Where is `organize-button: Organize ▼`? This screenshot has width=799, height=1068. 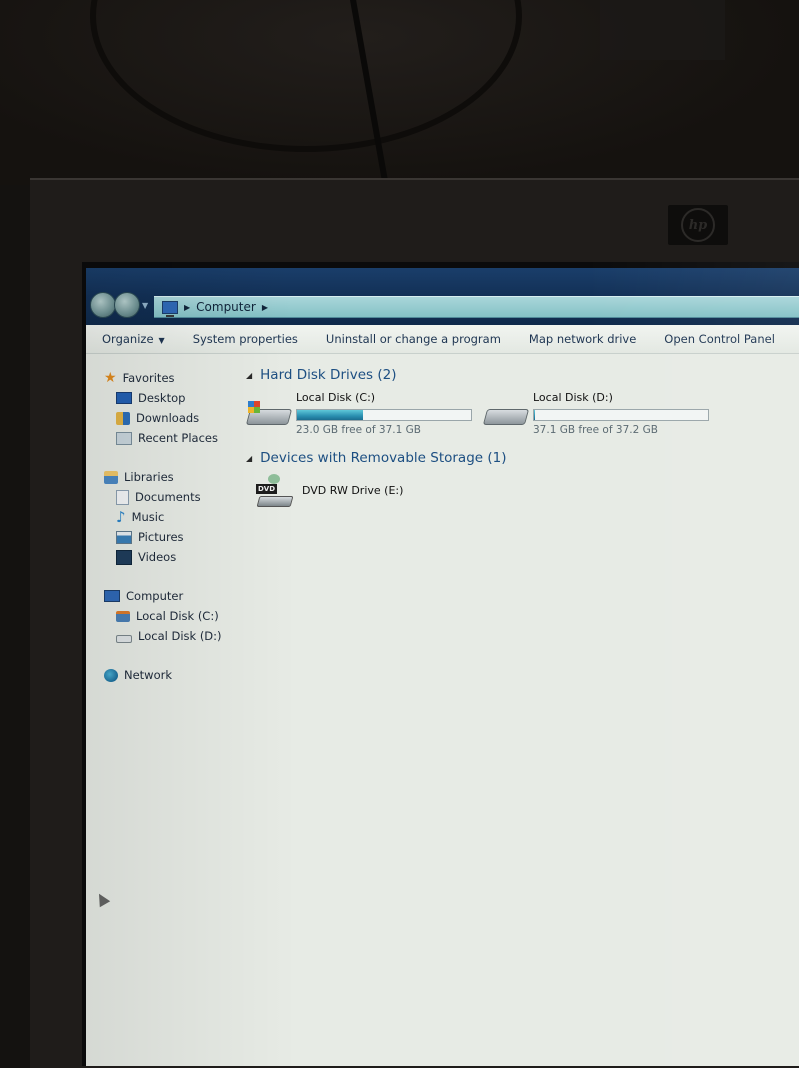 organize-button: Organize ▼ is located at coordinates (132, 339).